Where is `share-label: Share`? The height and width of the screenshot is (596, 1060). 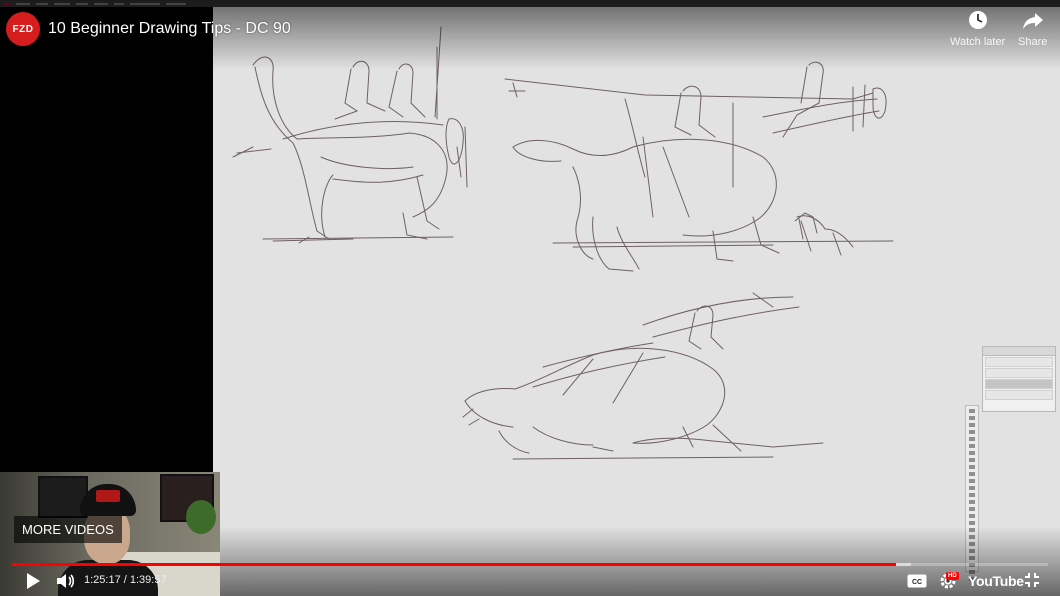
share-label: Share is located at coordinates (1033, 42).